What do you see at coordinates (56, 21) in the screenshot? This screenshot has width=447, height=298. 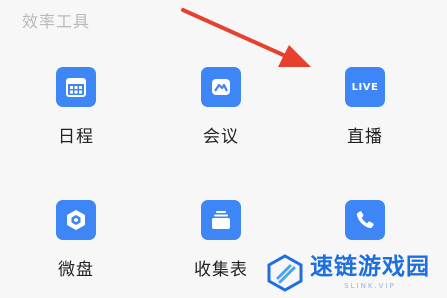 I see `section-title: 效率工具` at bounding box center [56, 21].